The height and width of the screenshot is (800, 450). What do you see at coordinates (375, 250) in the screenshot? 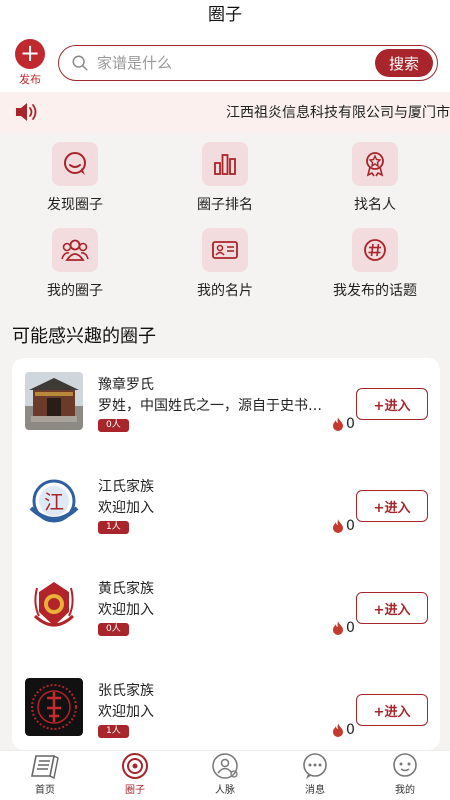
I see `hashtag-icon` at bounding box center [375, 250].